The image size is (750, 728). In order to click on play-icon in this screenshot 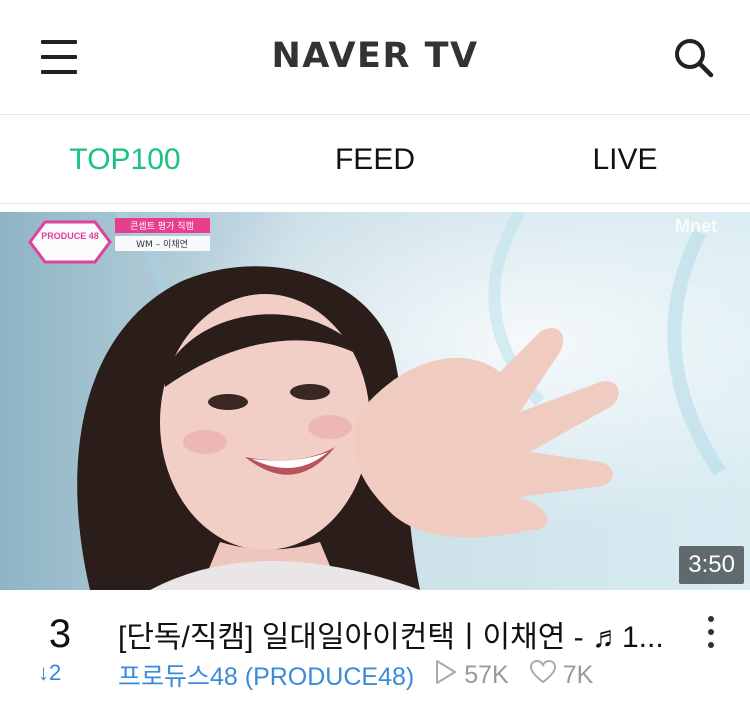, I will do `click(446, 675)`.